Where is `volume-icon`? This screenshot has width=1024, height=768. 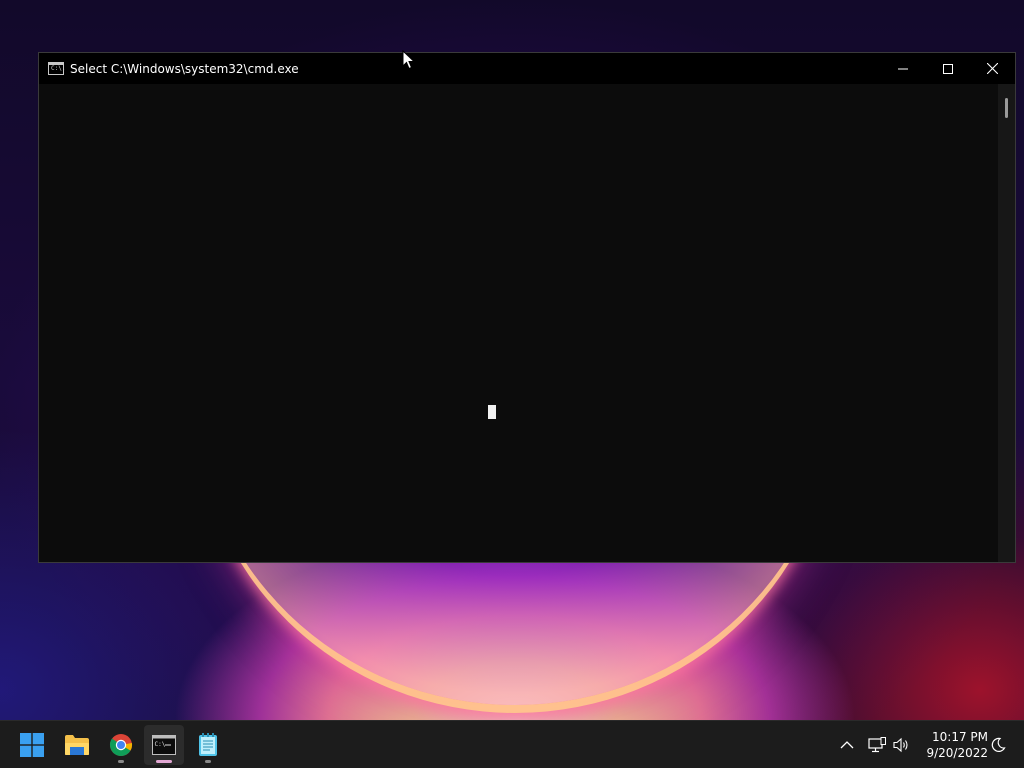 volume-icon is located at coordinates (900, 745).